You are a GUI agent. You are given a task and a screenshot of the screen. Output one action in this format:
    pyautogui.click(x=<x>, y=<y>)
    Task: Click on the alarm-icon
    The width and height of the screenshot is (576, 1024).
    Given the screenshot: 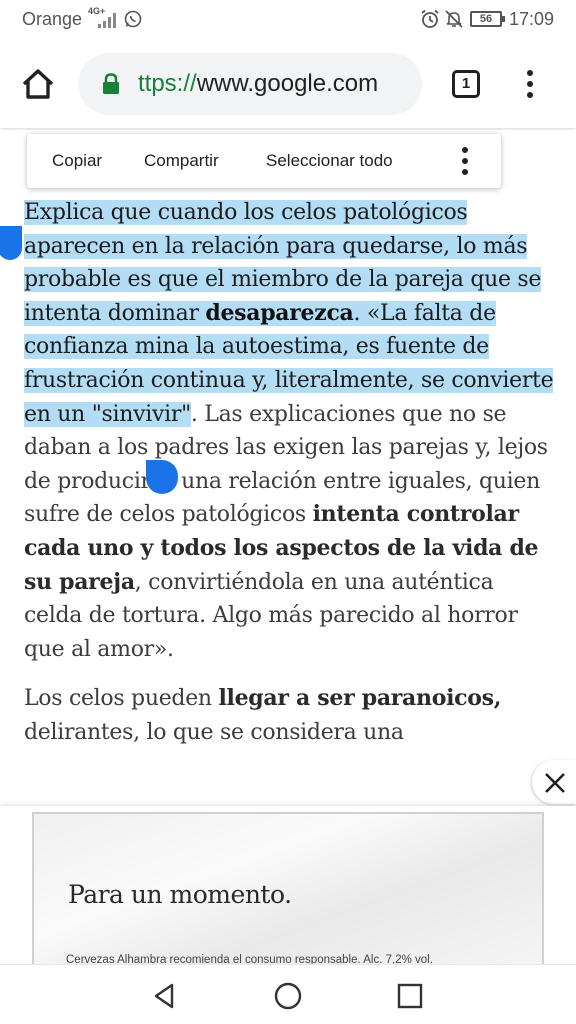 What is the action you would take?
    pyautogui.click(x=430, y=18)
    